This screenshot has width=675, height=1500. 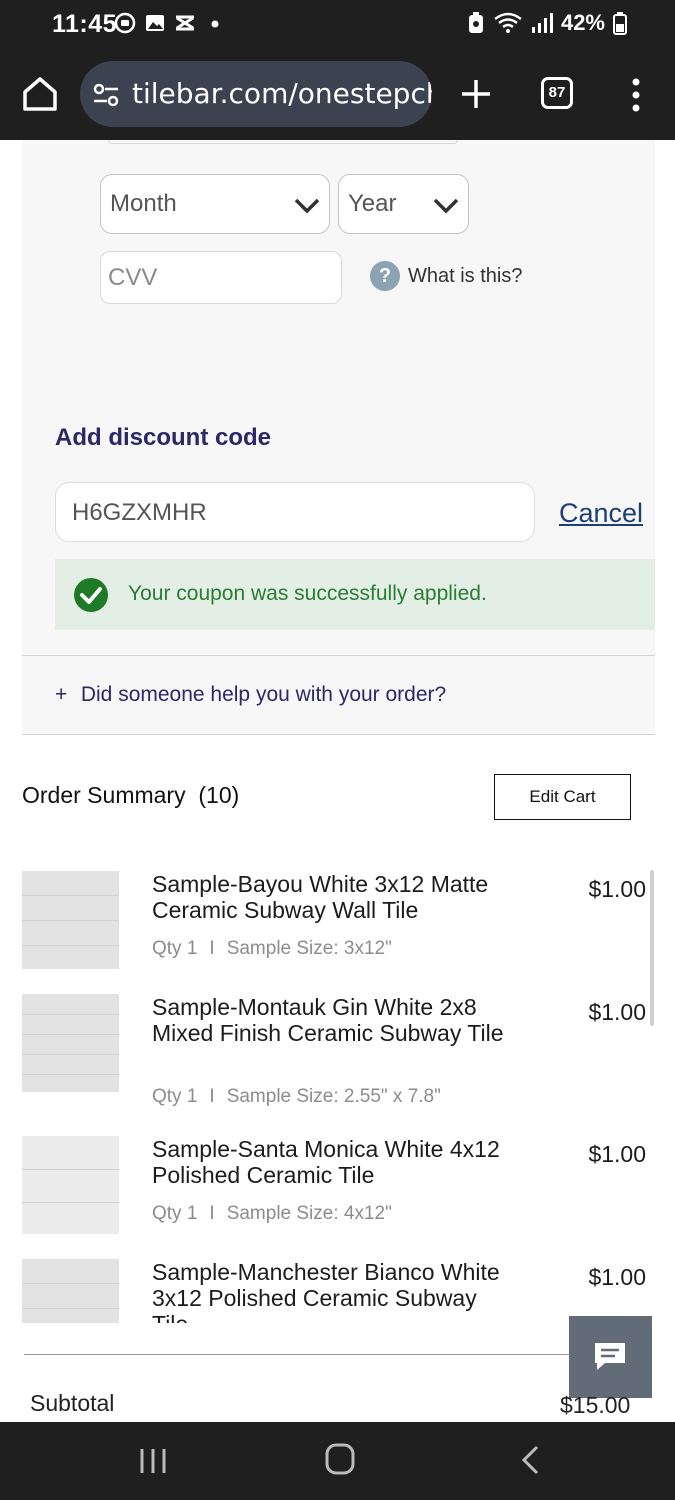 I want to click on coupon-success-alert: Your coupon was successfully applied., so click(x=355, y=594).